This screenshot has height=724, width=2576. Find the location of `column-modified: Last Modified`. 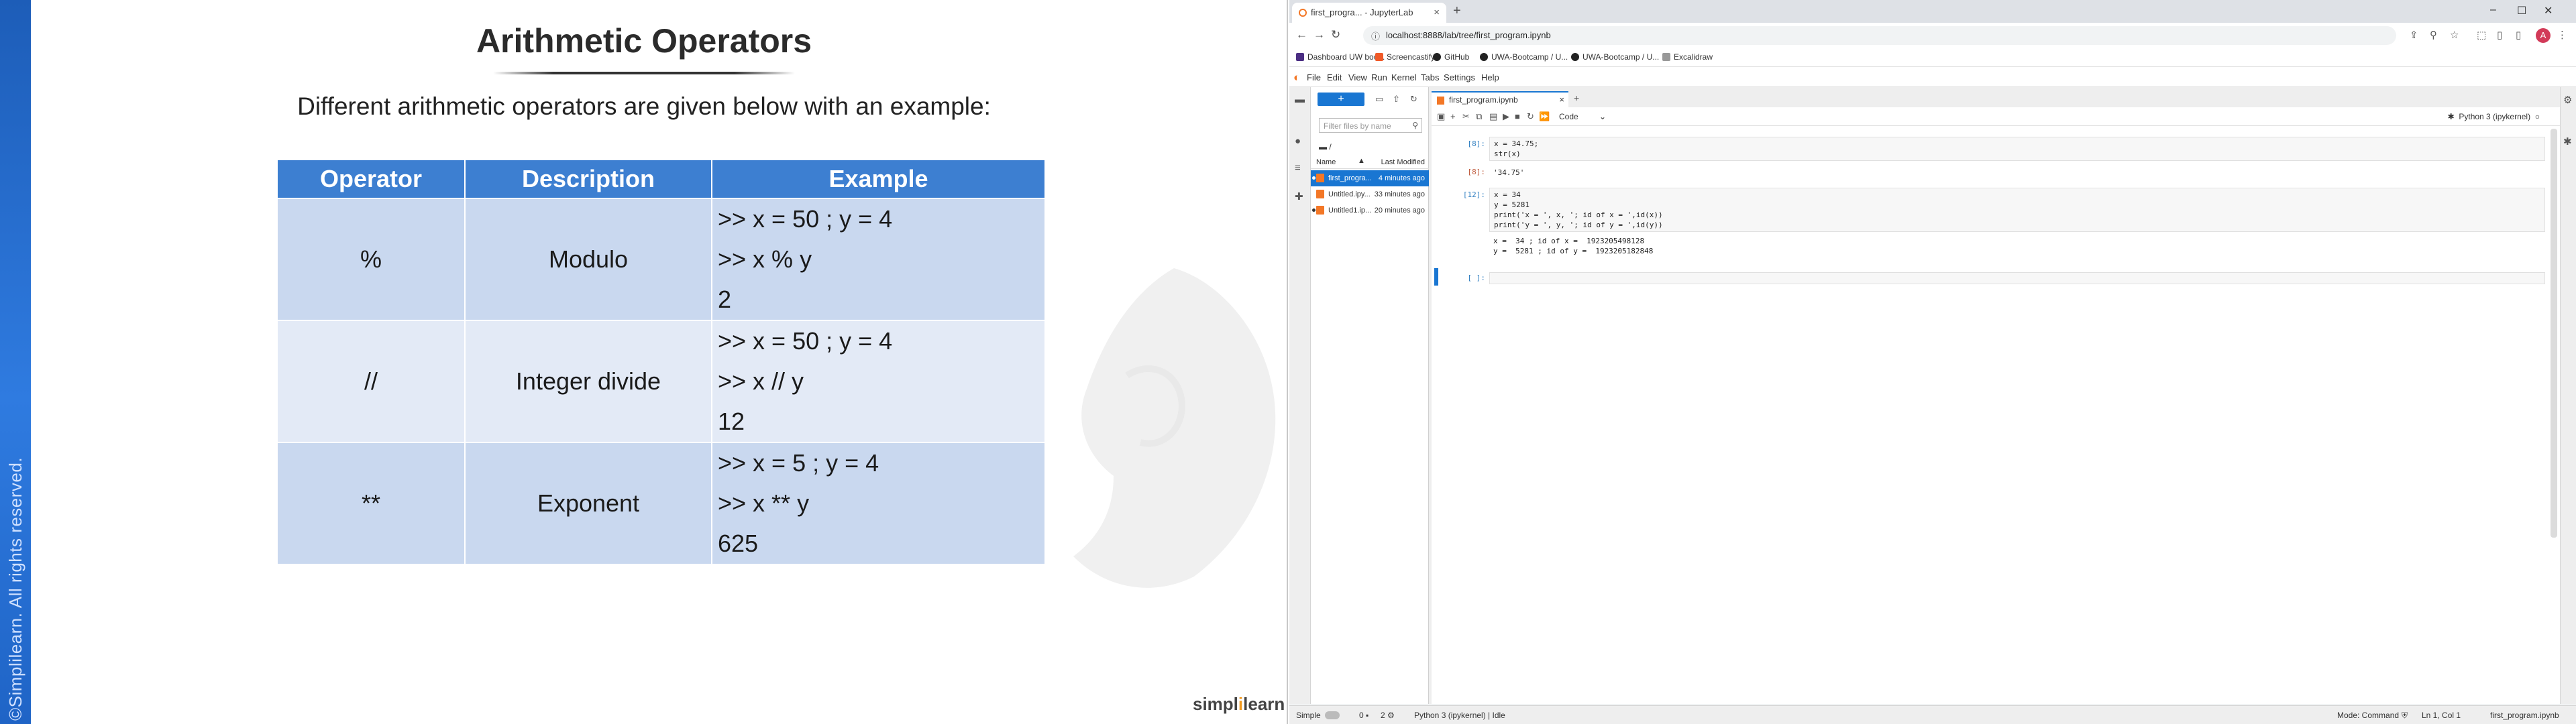

column-modified: Last Modified is located at coordinates (1403, 162).